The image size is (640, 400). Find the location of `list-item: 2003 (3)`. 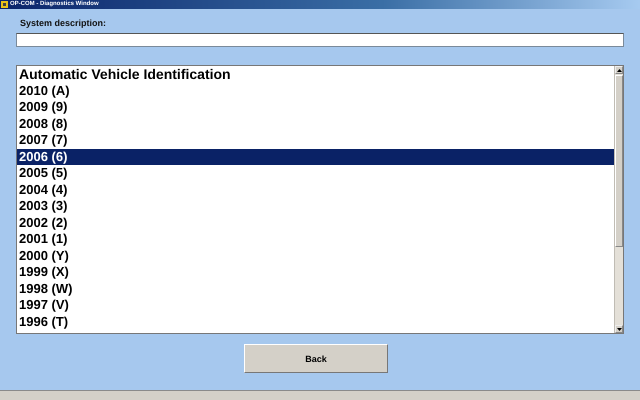

list-item: 2003 (3) is located at coordinates (315, 206).